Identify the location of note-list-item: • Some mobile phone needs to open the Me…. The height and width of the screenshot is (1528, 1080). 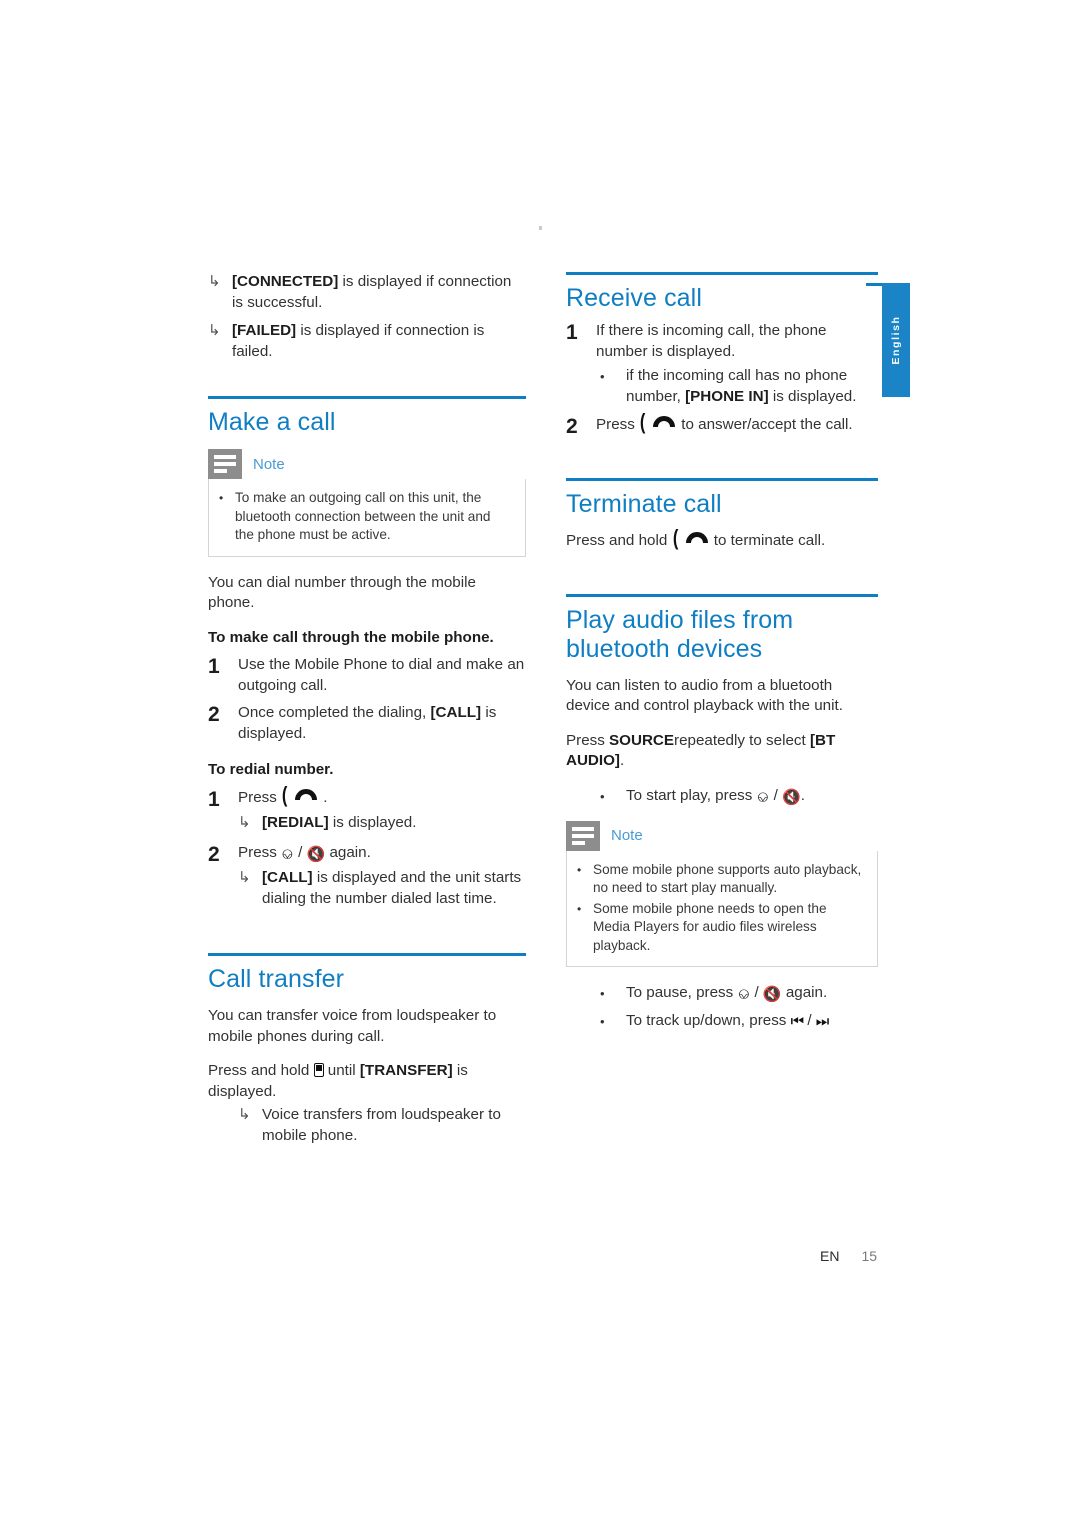
(721, 928).